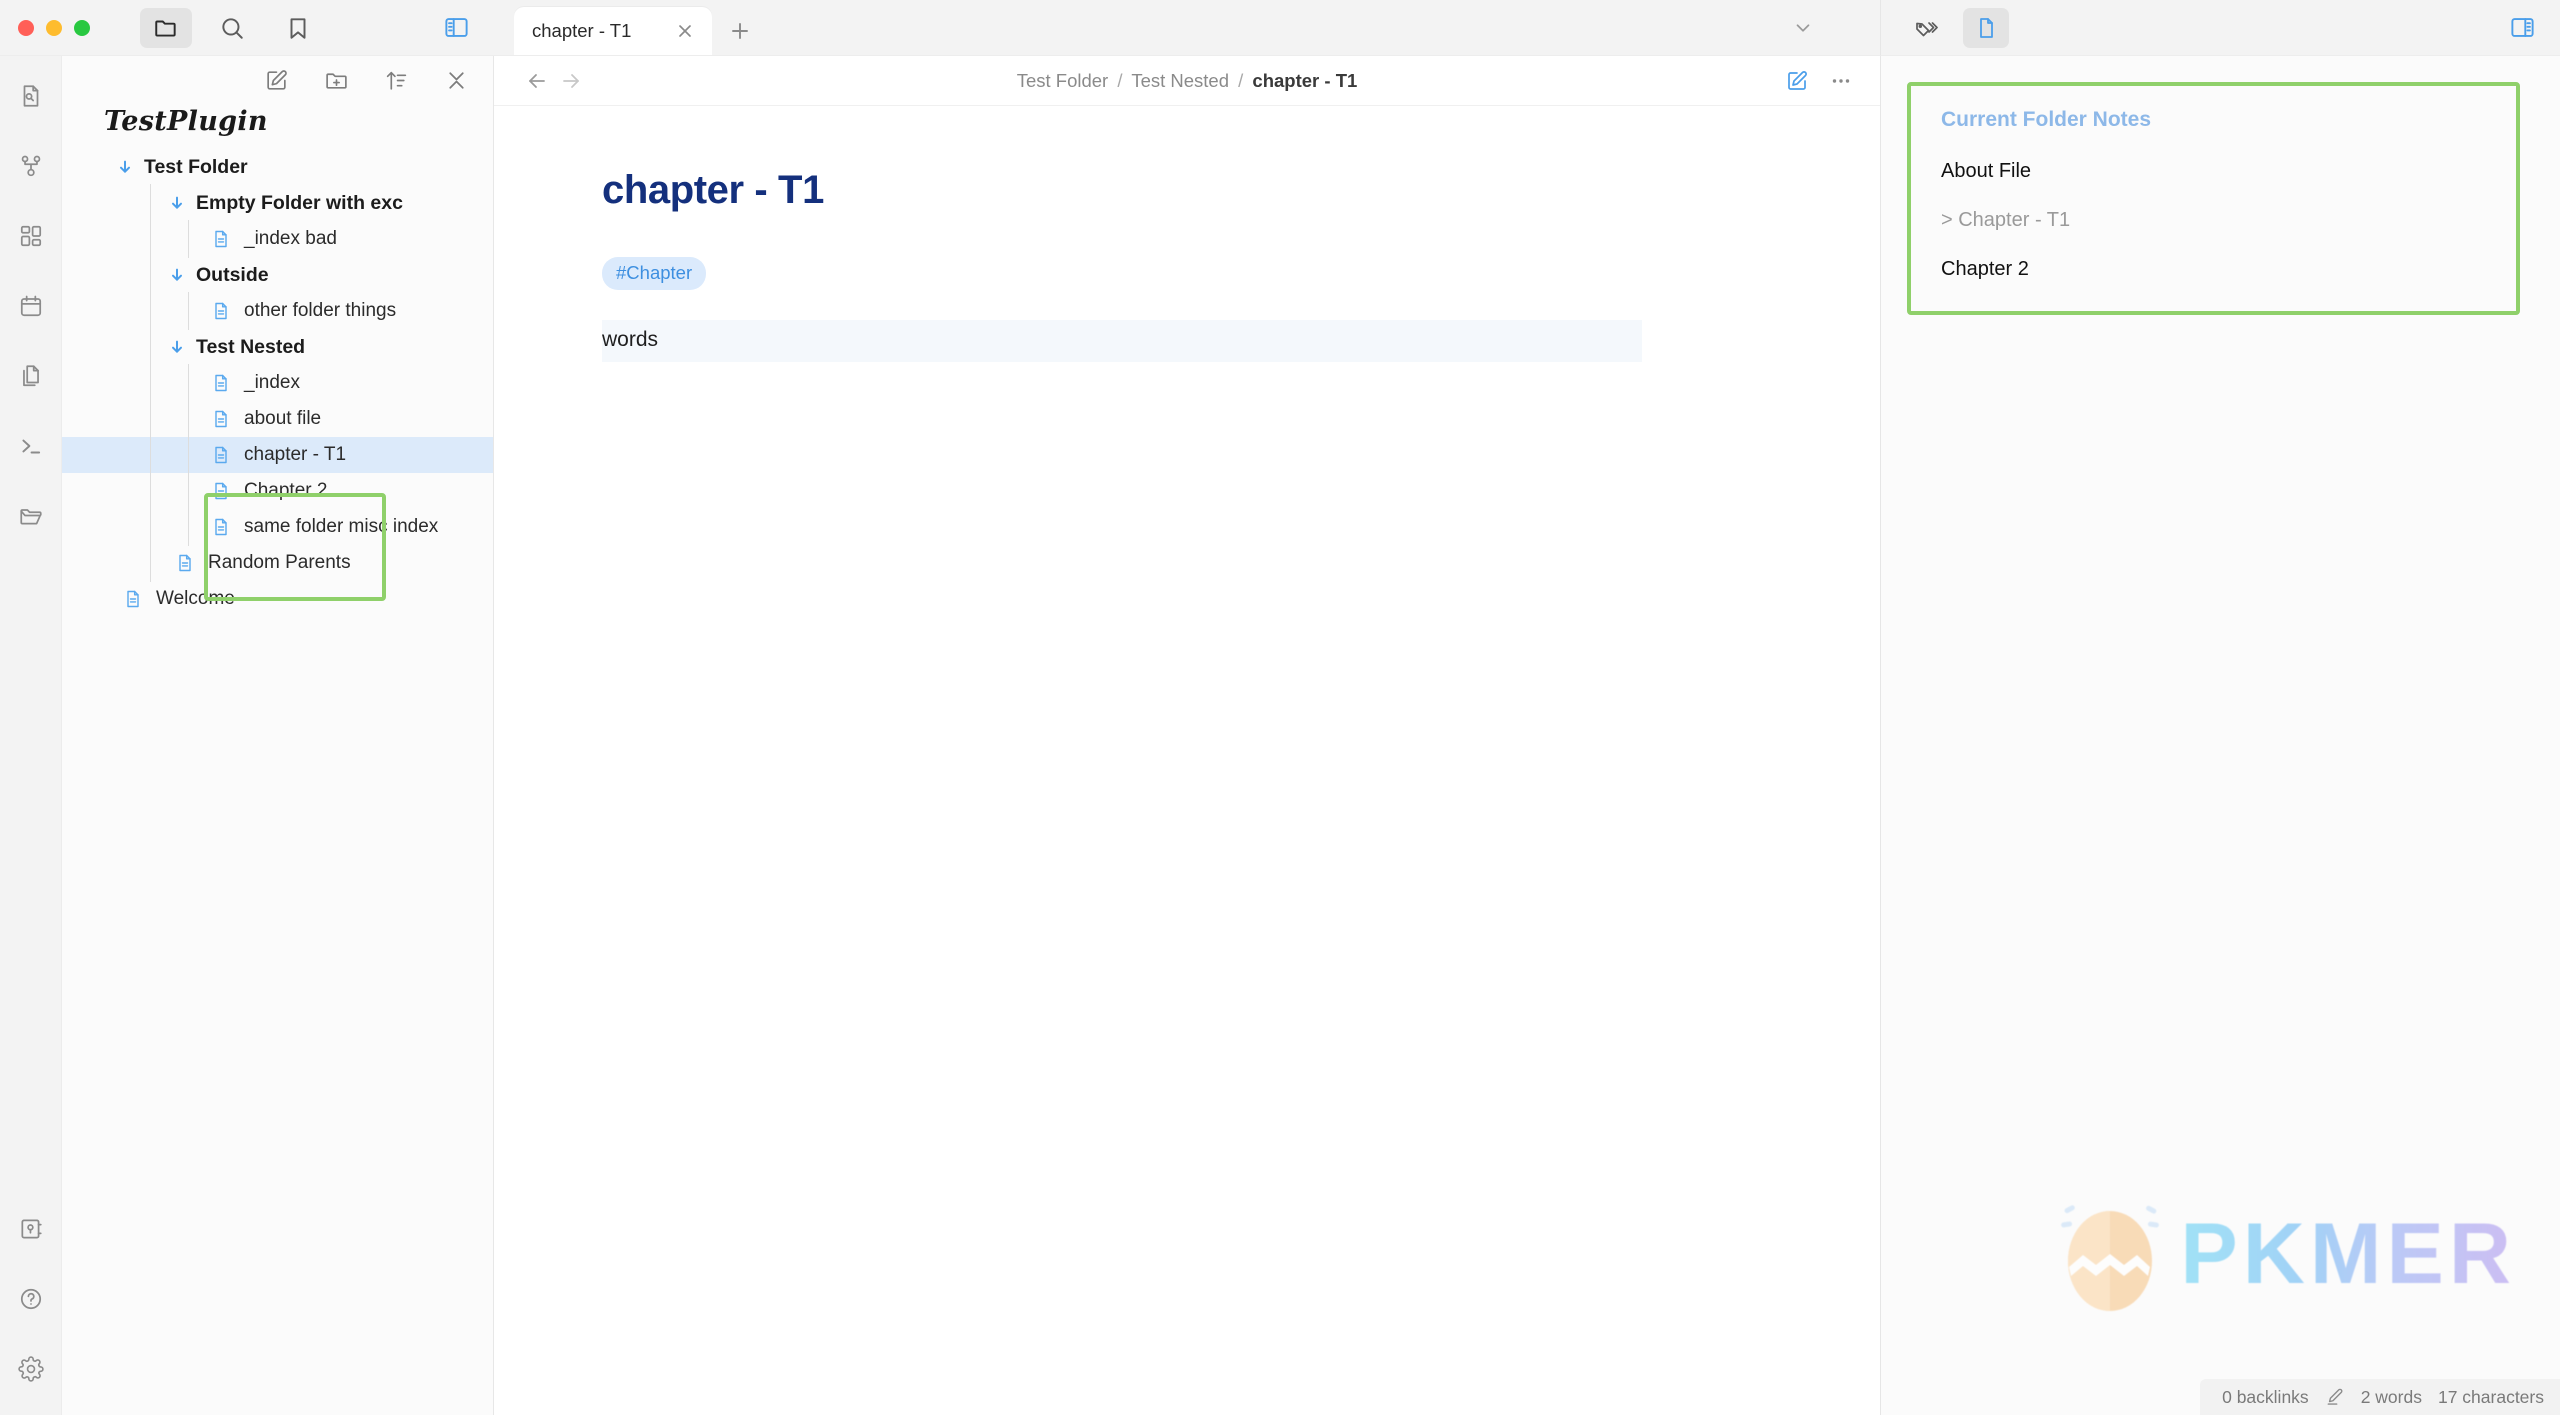 This screenshot has height=1415, width=2560. Describe the element at coordinates (195, 598) in the screenshot. I see `tree-item-label: Welcome` at that location.